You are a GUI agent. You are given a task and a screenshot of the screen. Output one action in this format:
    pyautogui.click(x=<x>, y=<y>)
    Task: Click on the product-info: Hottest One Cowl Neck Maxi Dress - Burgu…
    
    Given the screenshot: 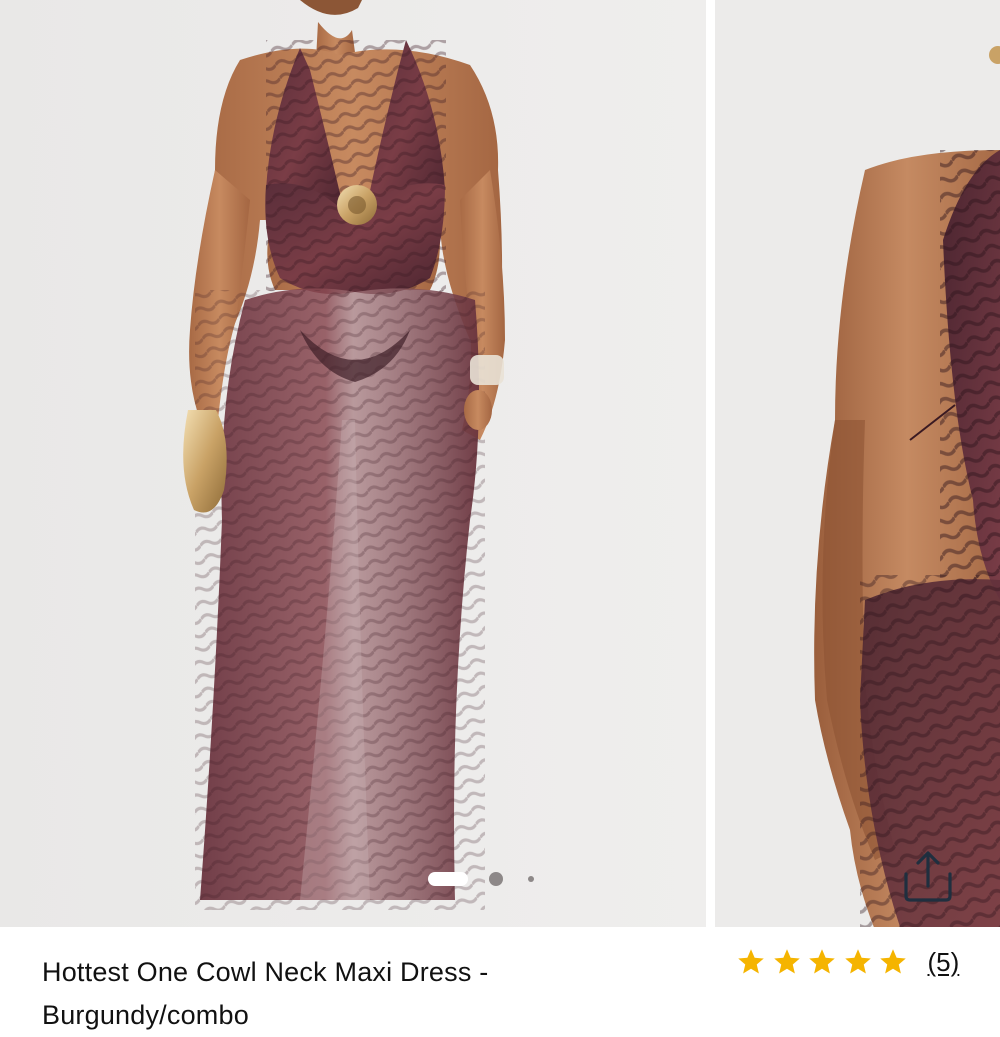 What is the action you would take?
    pyautogui.click(x=500, y=978)
    